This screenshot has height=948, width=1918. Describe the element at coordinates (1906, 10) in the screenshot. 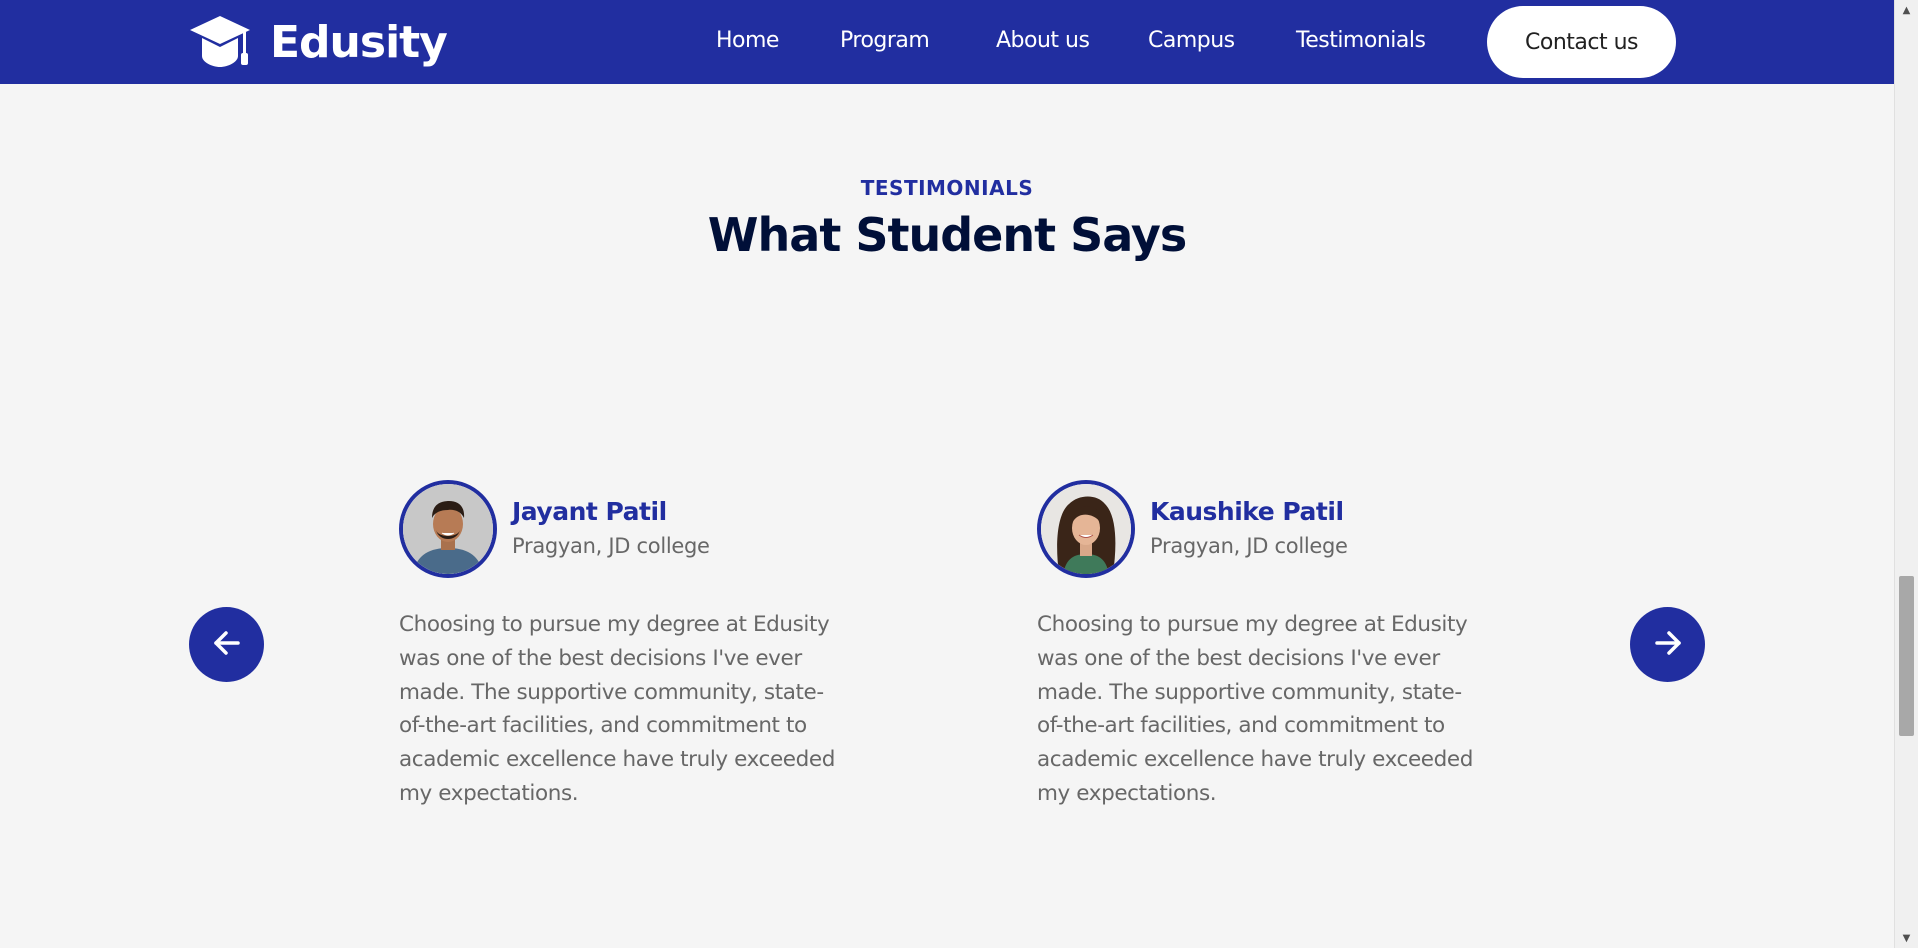

I see `scroll-up-arrow-icon: ▲` at that location.